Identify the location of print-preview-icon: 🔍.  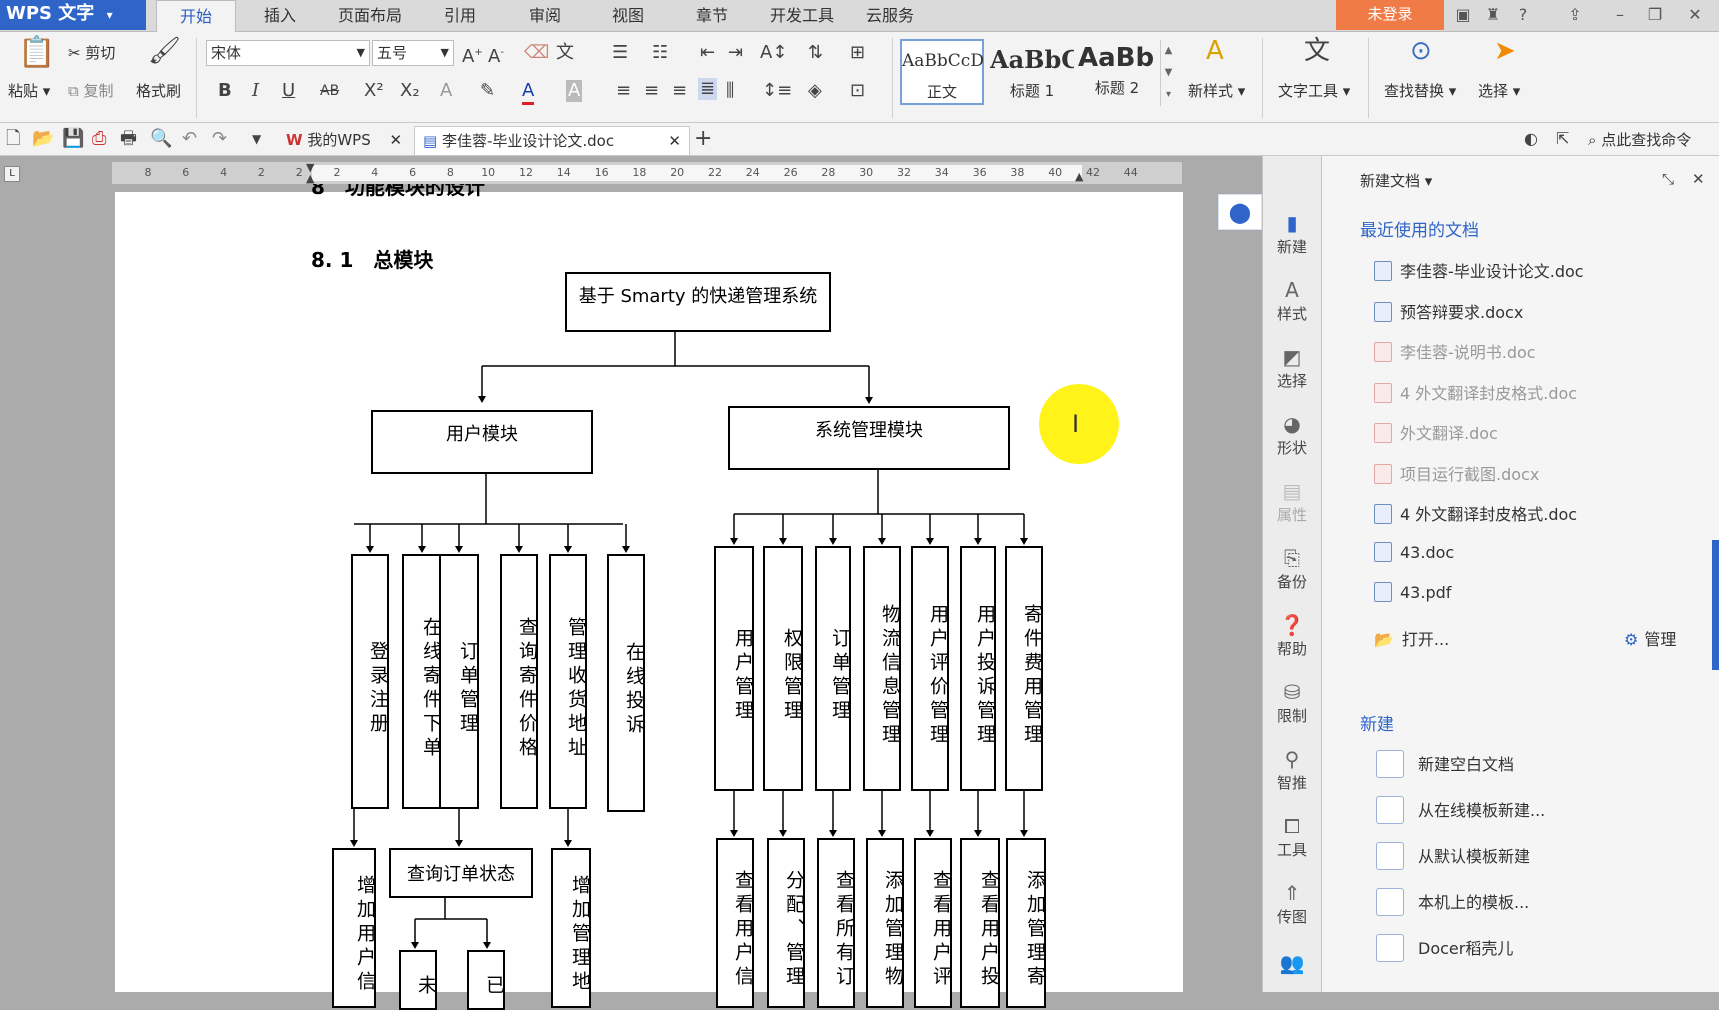
(161, 139).